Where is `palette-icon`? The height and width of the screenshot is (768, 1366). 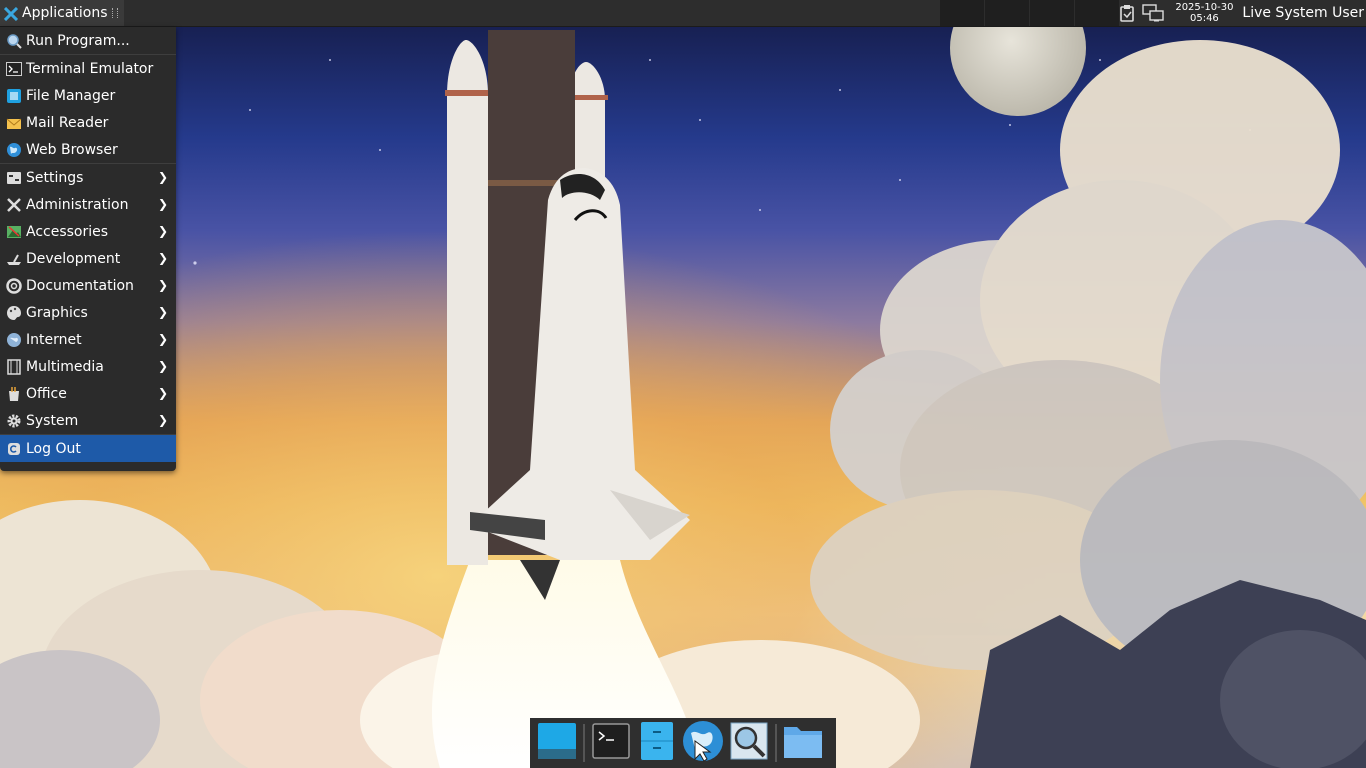 palette-icon is located at coordinates (14, 313).